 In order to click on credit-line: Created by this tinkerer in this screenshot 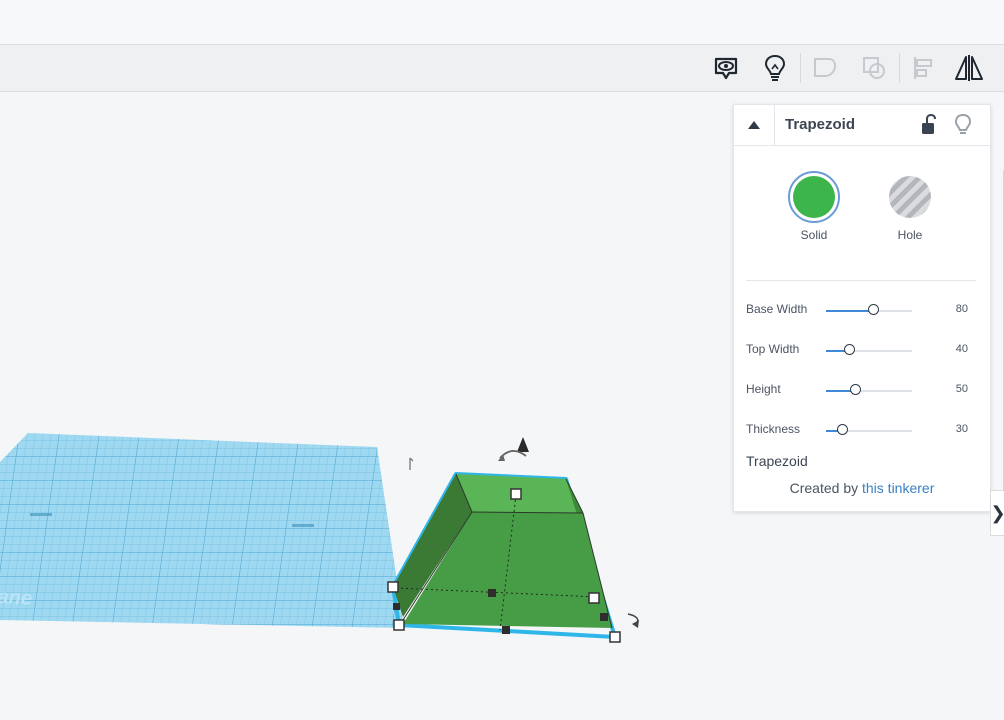, I will do `click(862, 488)`.